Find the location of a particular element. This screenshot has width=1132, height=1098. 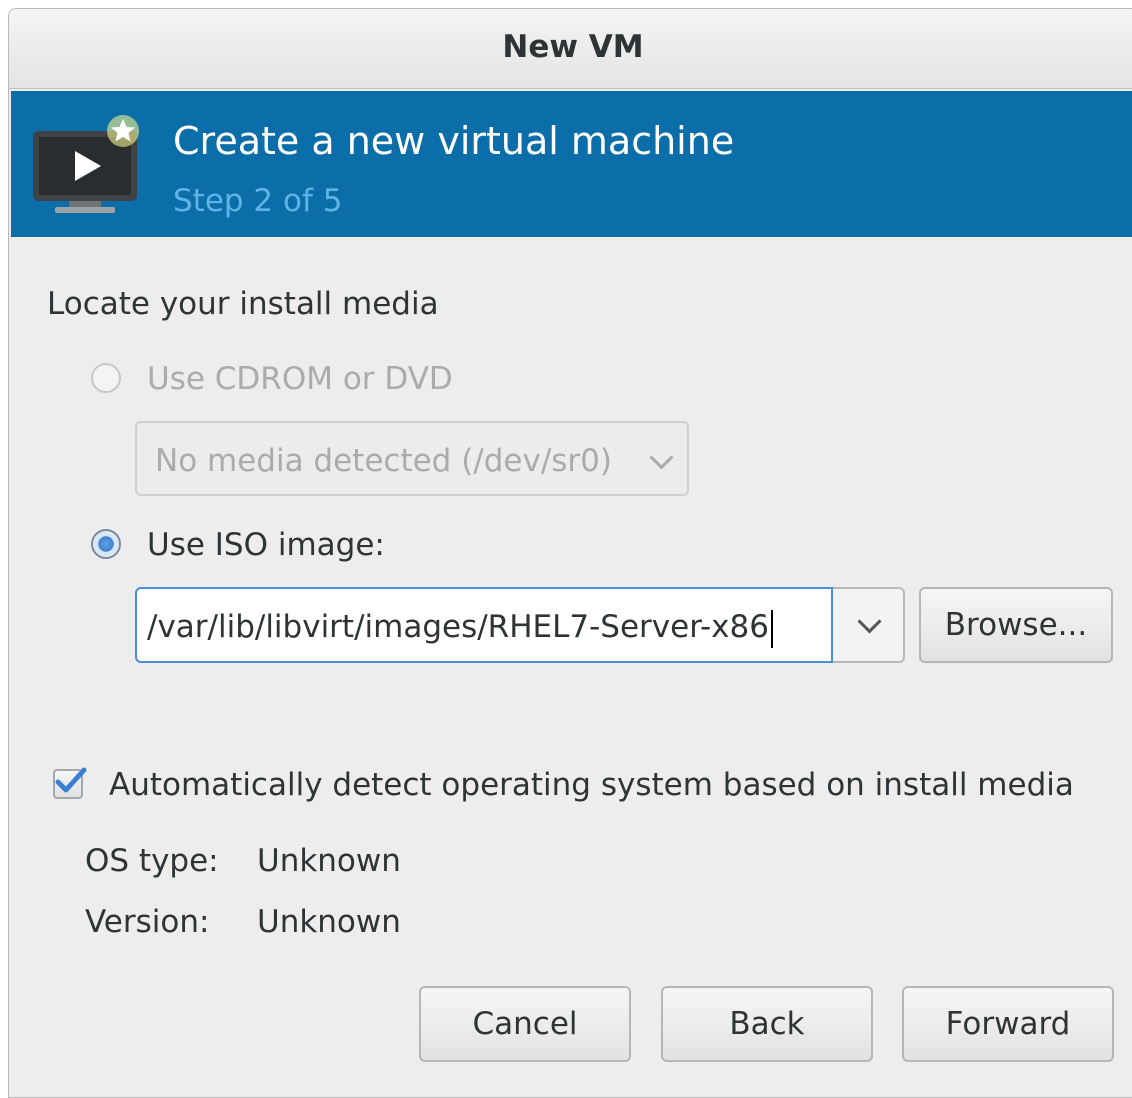

title-bar: New VM is located at coordinates (570, 49).